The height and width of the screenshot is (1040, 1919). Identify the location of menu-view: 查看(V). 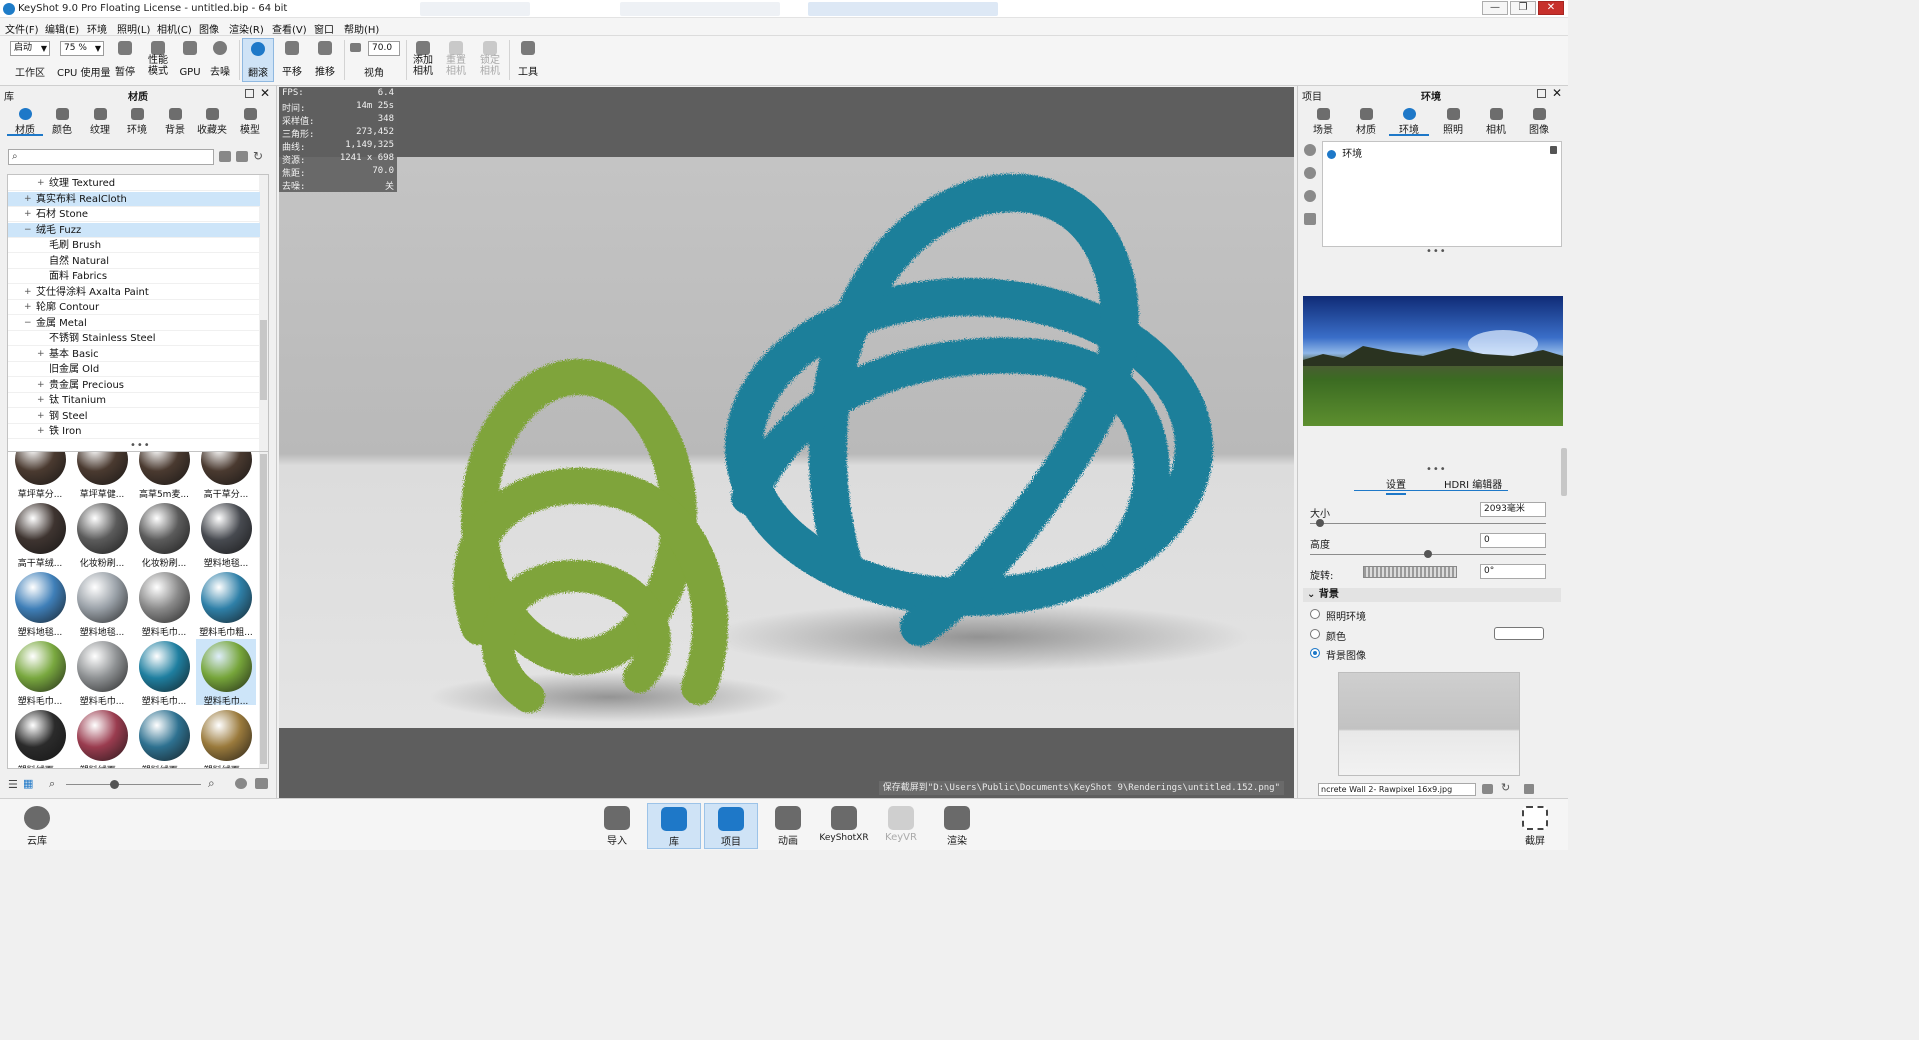
(289, 28).